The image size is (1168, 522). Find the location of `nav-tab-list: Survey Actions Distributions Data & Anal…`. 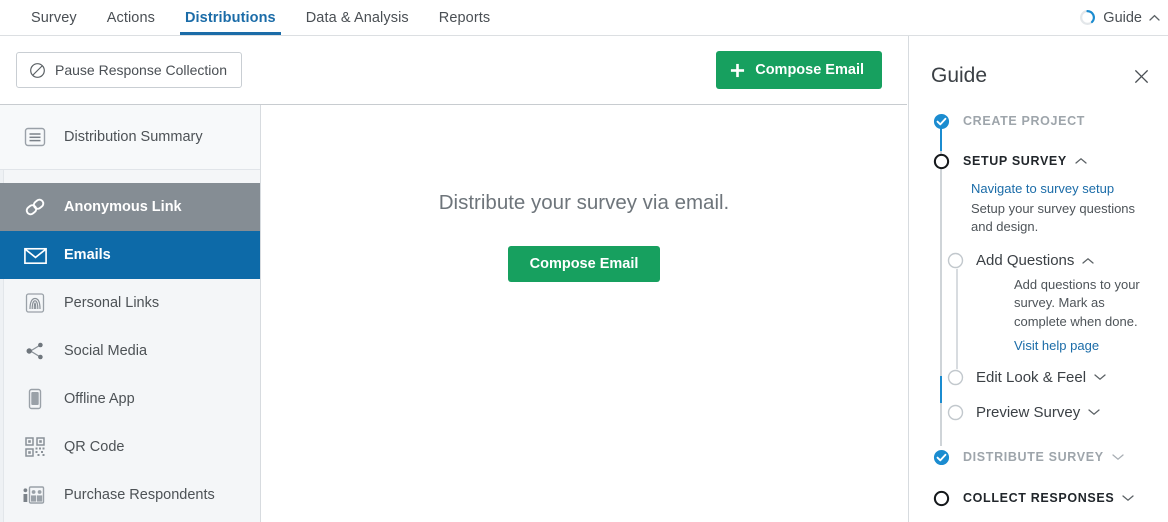

nav-tab-list: Survey Actions Distributions Data & Anal… is located at coordinates (252, 17).